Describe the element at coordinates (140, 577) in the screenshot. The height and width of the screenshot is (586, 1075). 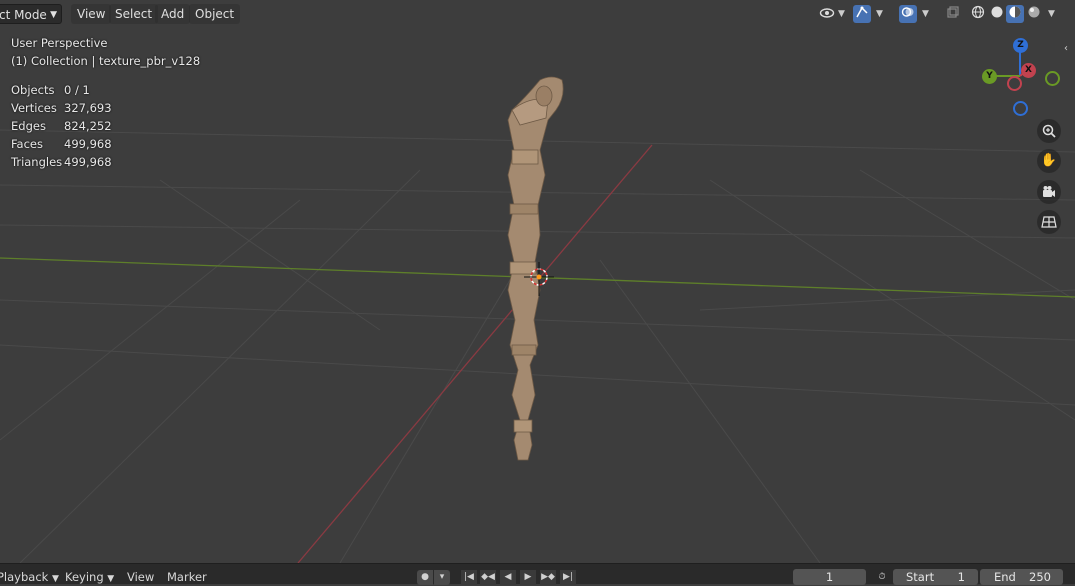
I see `timeline-view-menu: View` at that location.